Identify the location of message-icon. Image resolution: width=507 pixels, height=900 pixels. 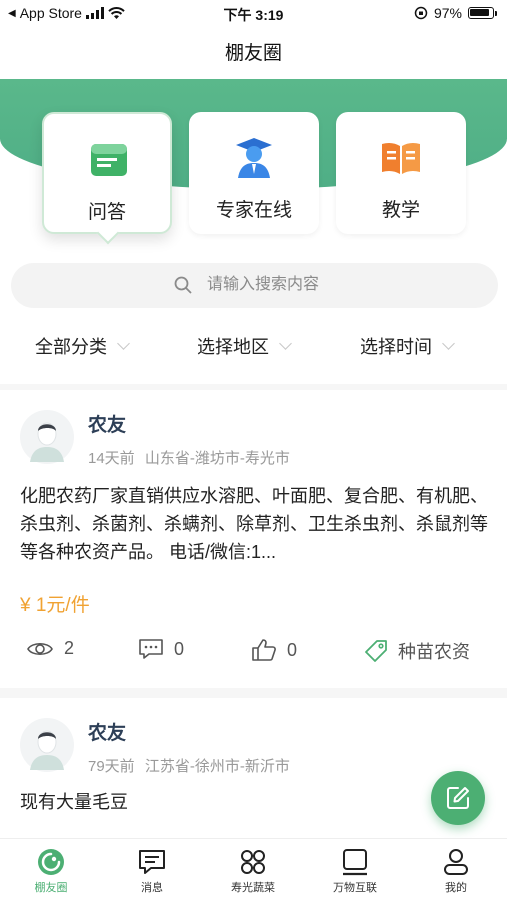
(152, 862).